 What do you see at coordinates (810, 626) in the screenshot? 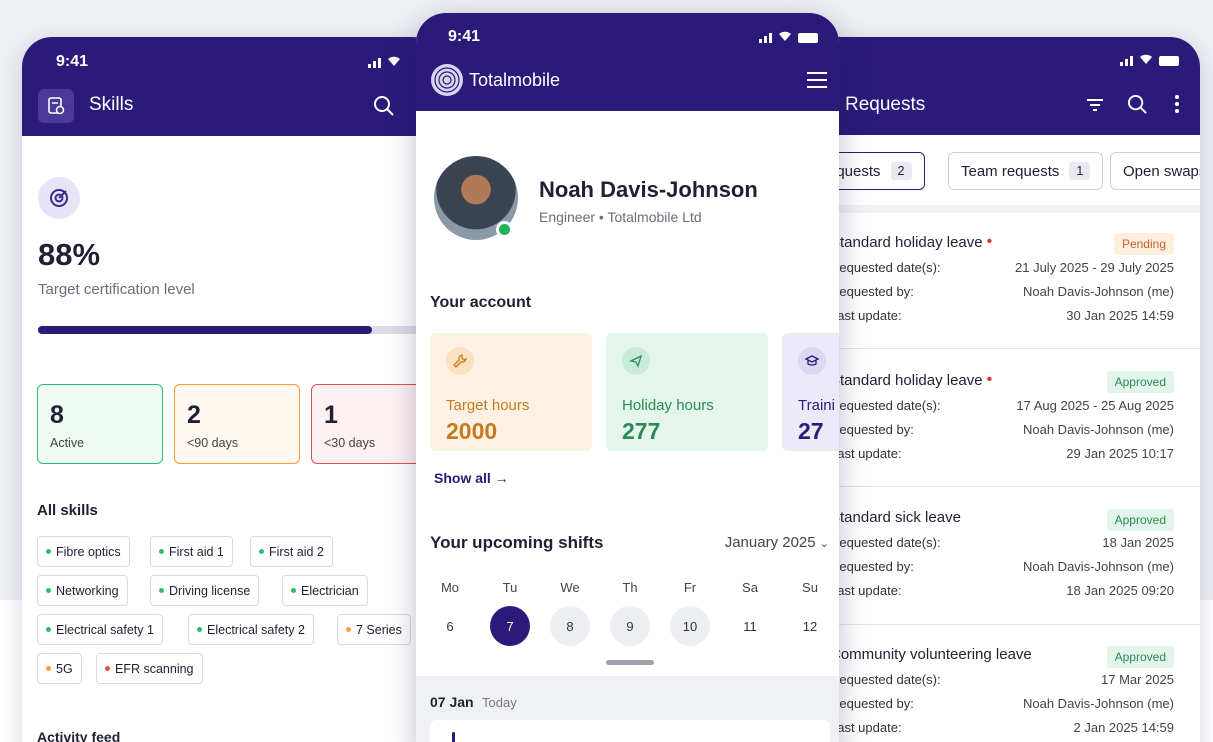
I see `calendar-day: 12` at bounding box center [810, 626].